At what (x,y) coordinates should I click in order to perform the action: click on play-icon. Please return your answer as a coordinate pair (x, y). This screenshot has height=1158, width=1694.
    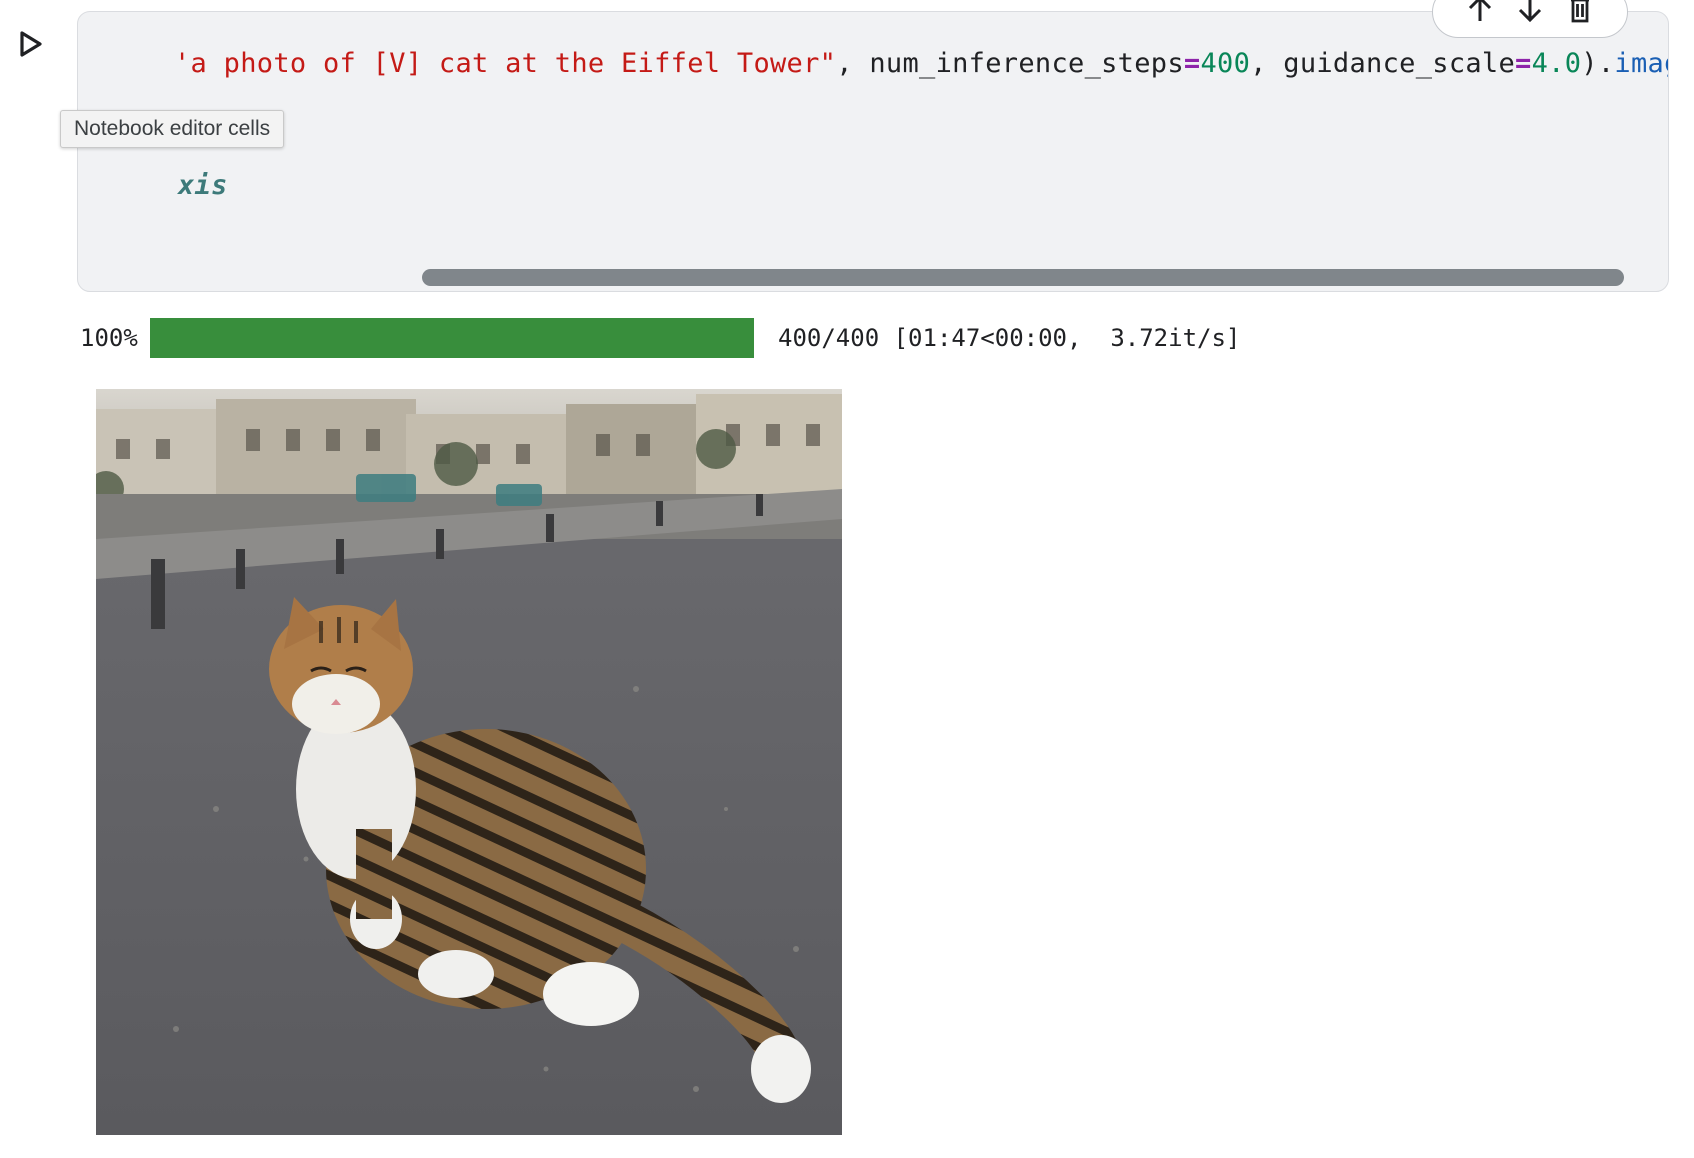
    Looking at the image, I should click on (30, 46).